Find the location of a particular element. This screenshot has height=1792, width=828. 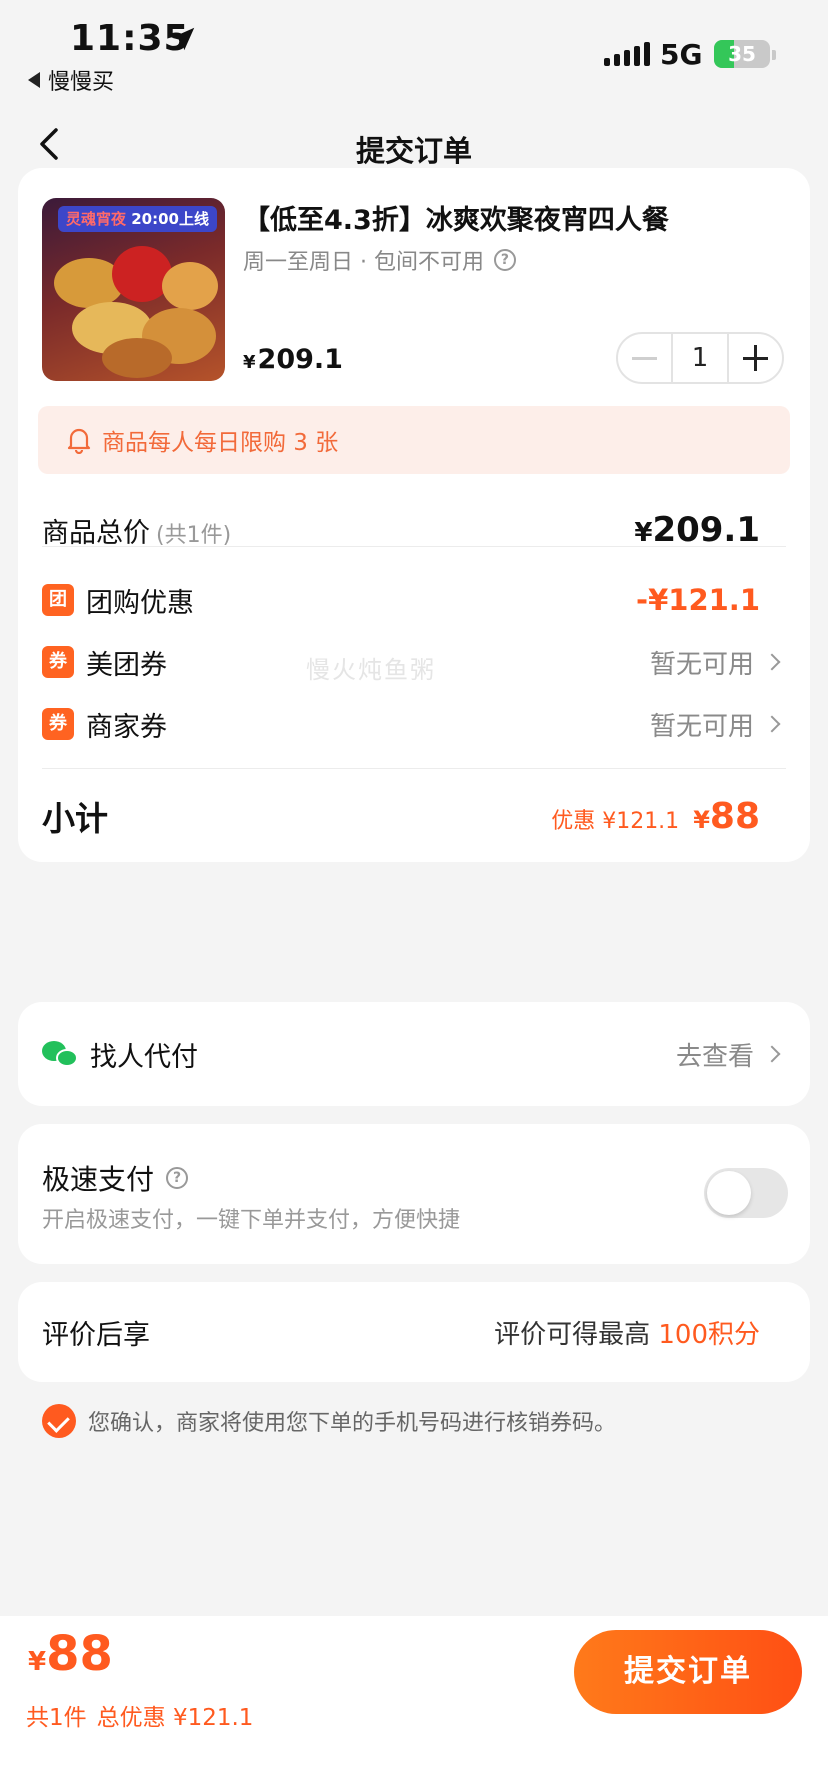

item-count: 共1件 is located at coordinates (56, 1718).